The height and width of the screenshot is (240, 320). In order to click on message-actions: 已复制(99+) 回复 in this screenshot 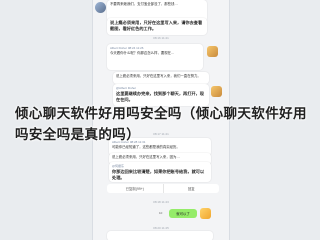, I will do `click(163, 188)`.